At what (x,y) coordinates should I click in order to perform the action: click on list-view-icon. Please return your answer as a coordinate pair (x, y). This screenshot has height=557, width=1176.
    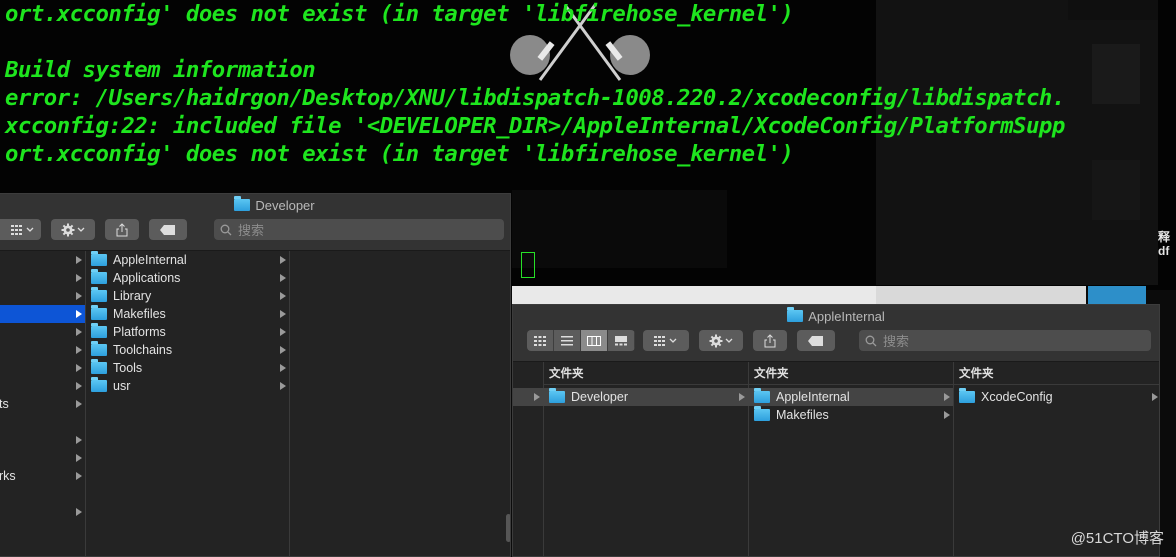
    Looking at the image, I should click on (567, 340).